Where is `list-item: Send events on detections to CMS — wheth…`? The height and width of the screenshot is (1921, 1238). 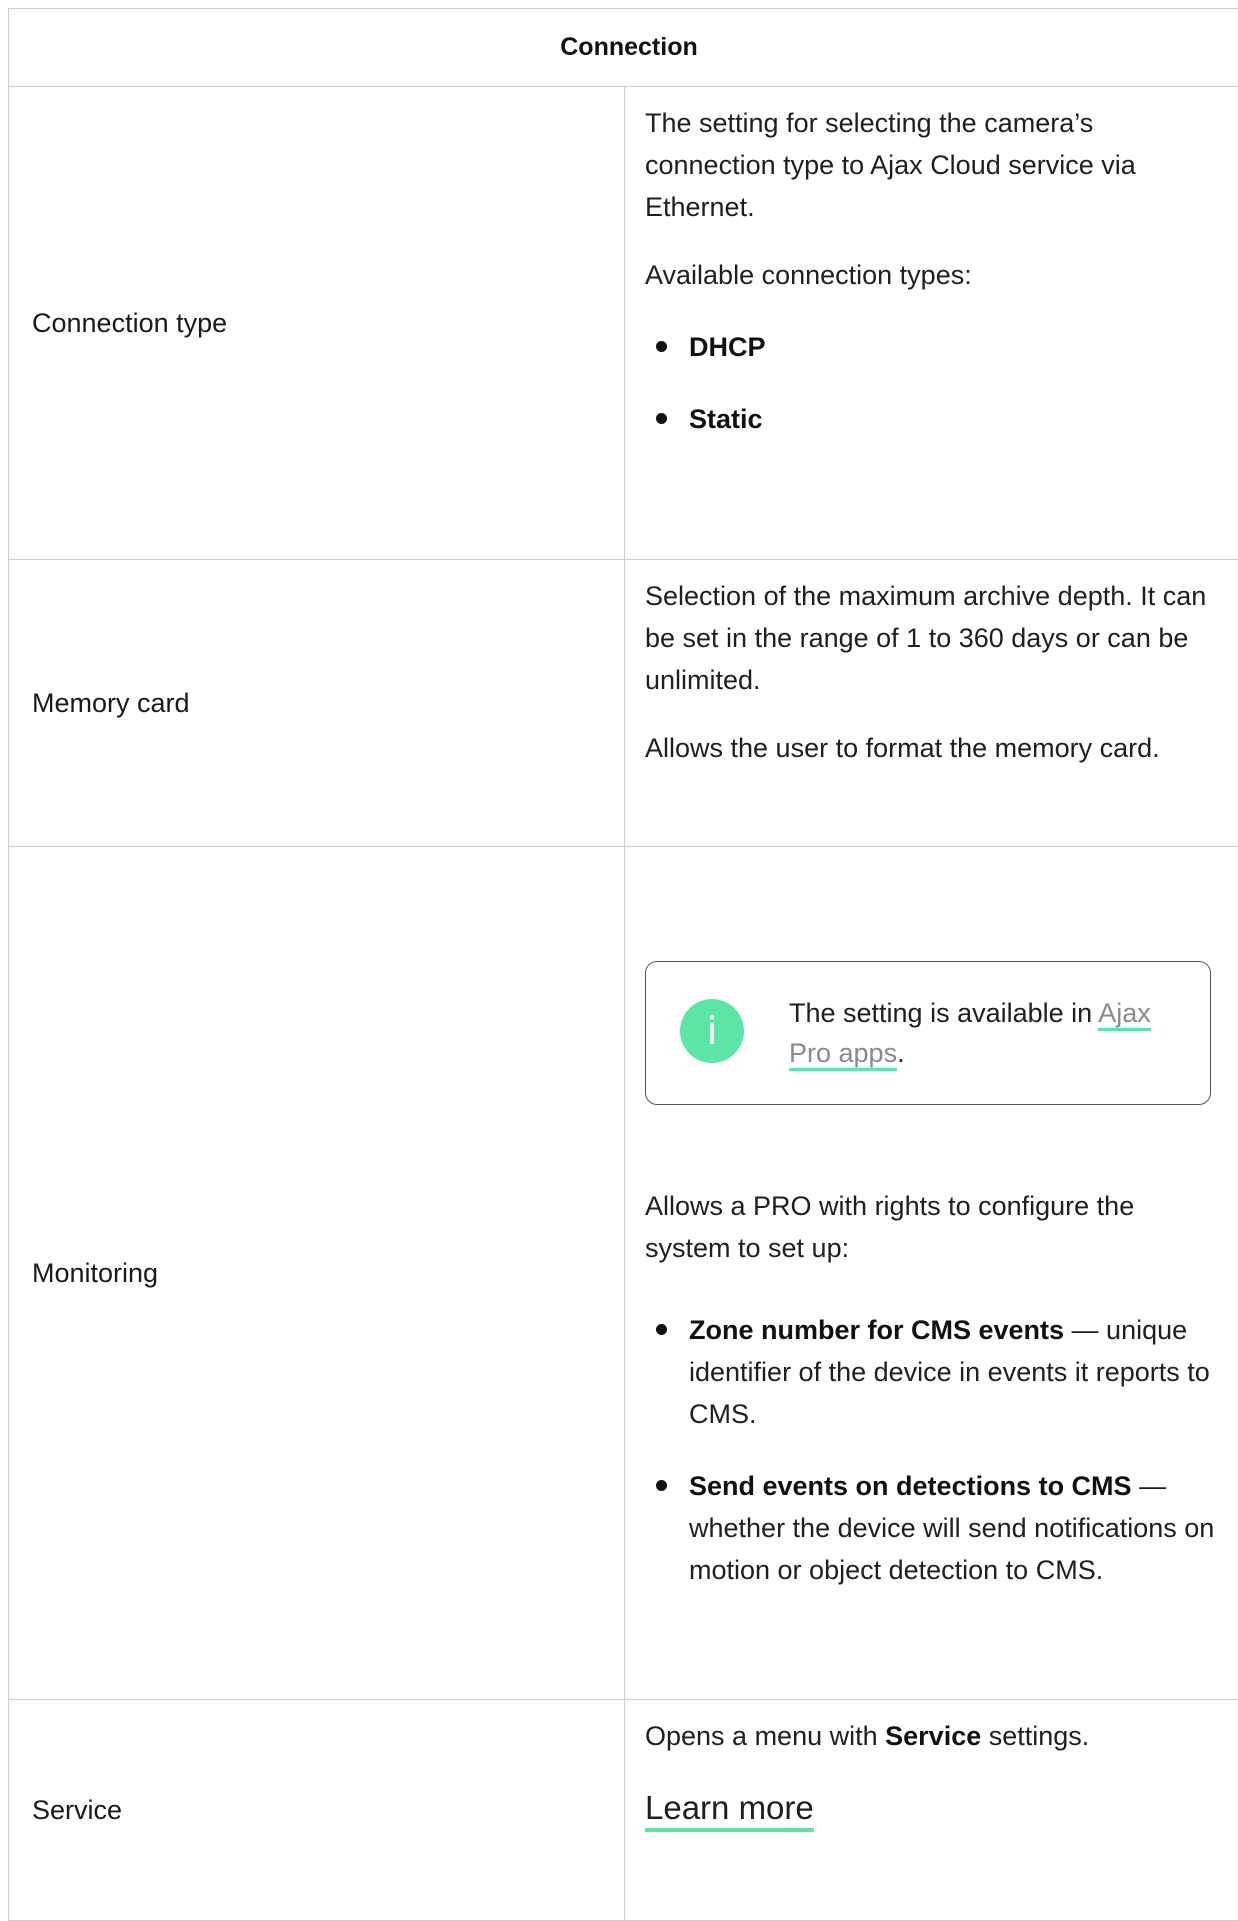
list-item: Send events on detections to CMS — wheth… is located at coordinates (932, 1528).